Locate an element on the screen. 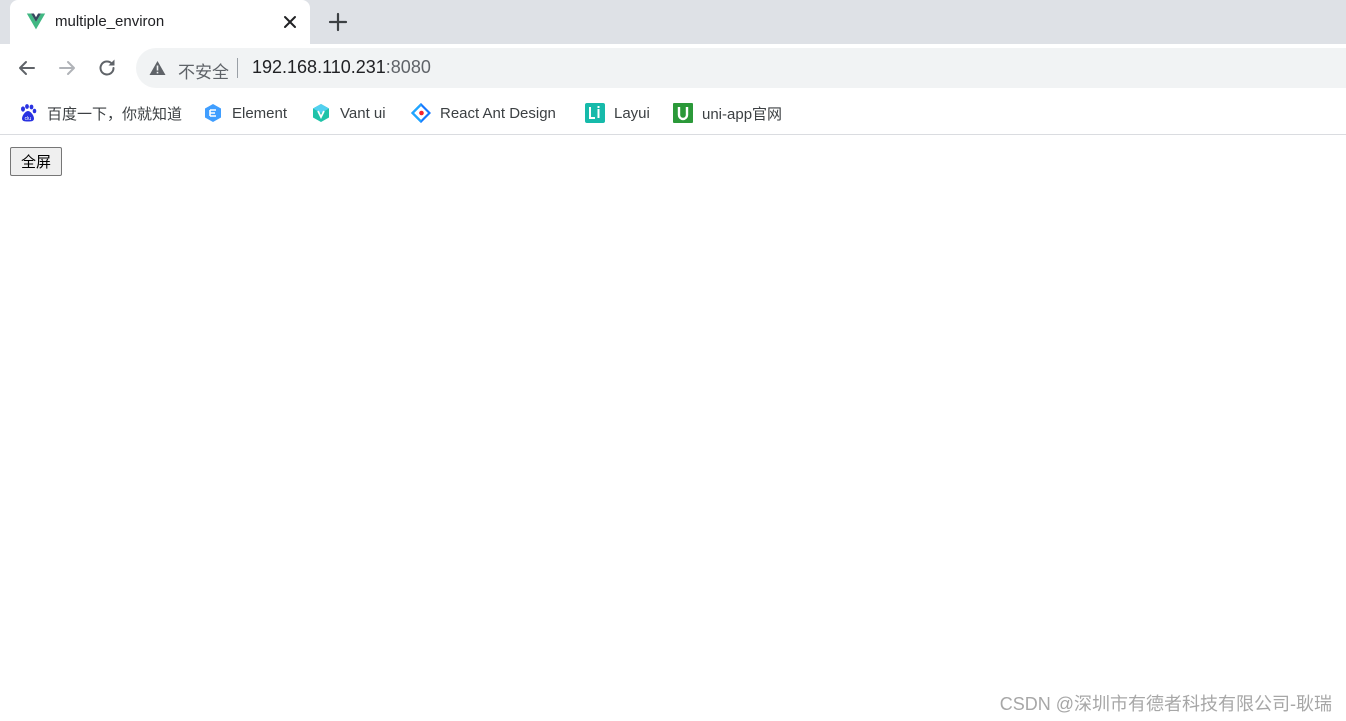 The width and height of the screenshot is (1346, 721). bookmark-ant-design: React Ant Design is located at coordinates (483, 113).